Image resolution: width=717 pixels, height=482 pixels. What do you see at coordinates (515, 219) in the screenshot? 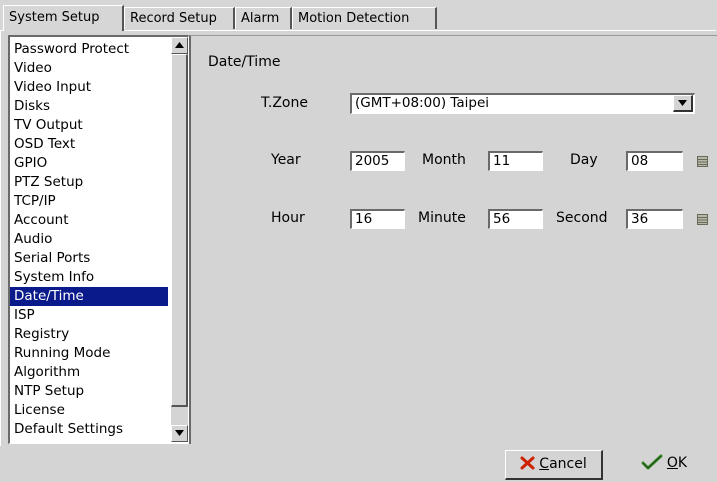
I see `minute-field: 56` at bounding box center [515, 219].